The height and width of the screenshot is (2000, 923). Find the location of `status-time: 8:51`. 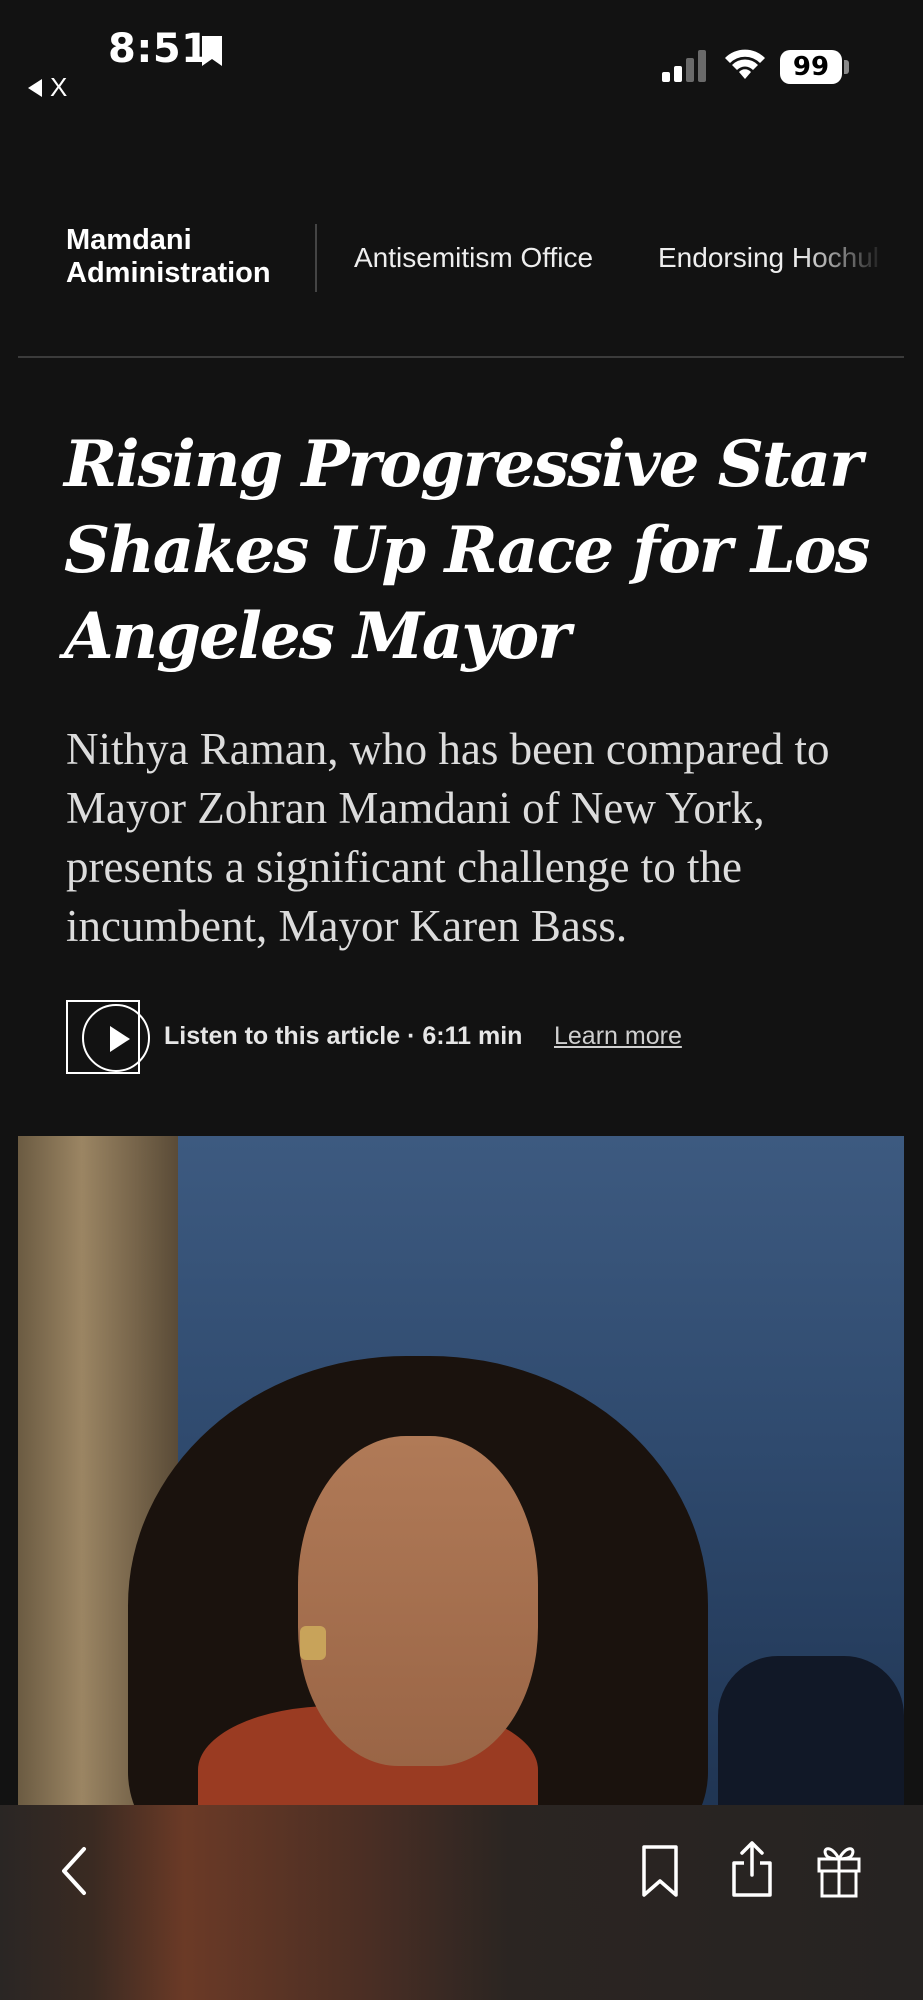

status-time: 8:51 is located at coordinates (159, 49).